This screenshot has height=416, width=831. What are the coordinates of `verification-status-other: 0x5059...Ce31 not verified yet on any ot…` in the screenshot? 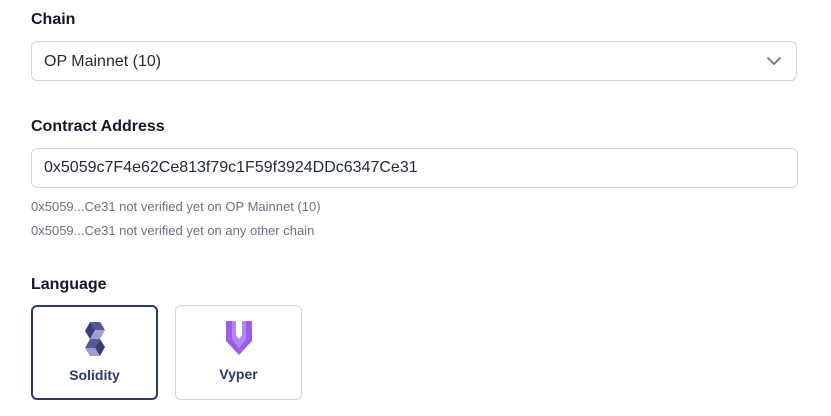 It's located at (173, 230).